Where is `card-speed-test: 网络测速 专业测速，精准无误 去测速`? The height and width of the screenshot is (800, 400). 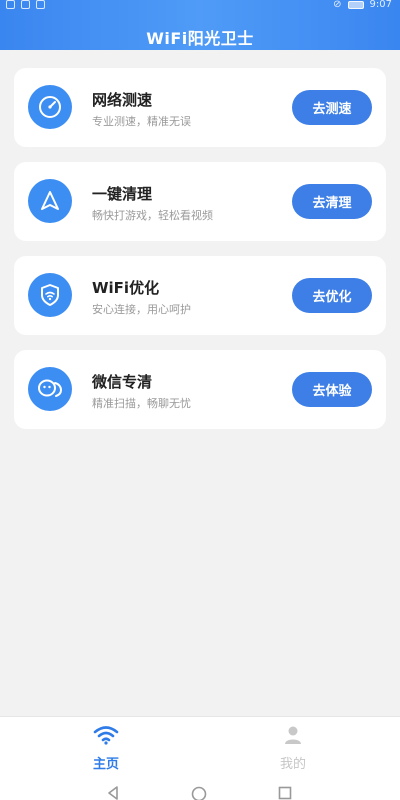 card-speed-test: 网络测速 专业测速，精准无误 去测速 is located at coordinates (200, 107).